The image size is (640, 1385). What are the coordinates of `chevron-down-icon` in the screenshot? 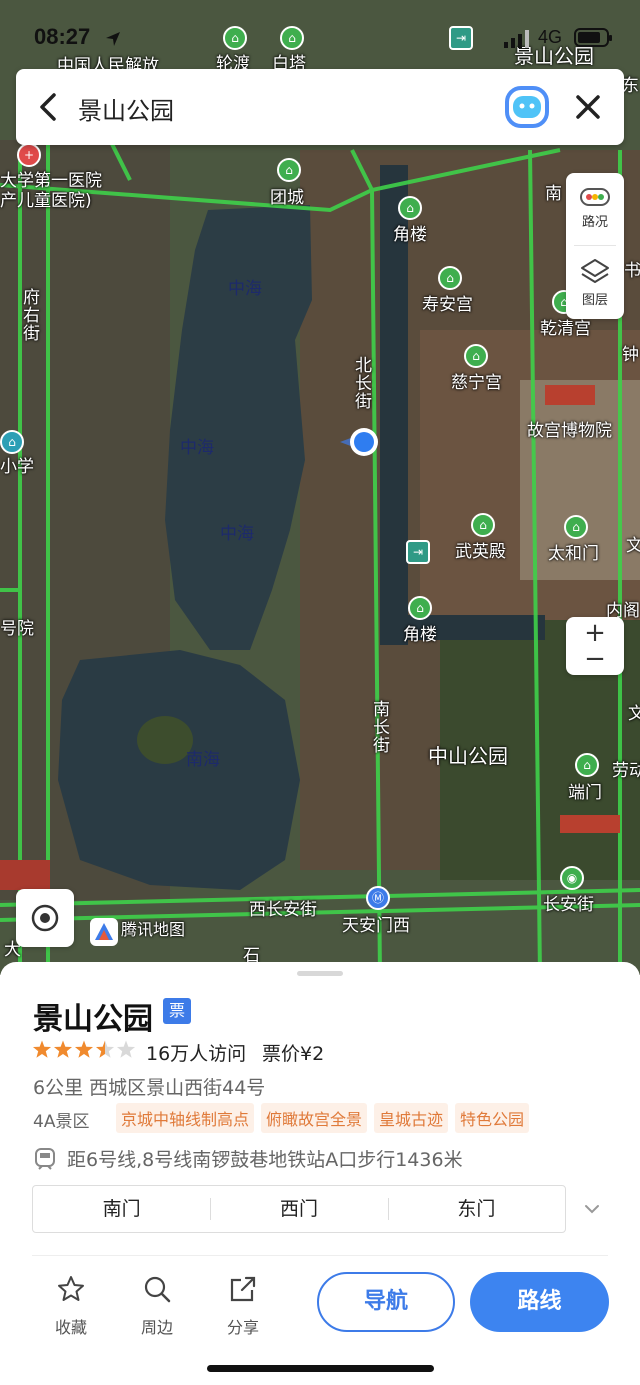 It's located at (592, 1209).